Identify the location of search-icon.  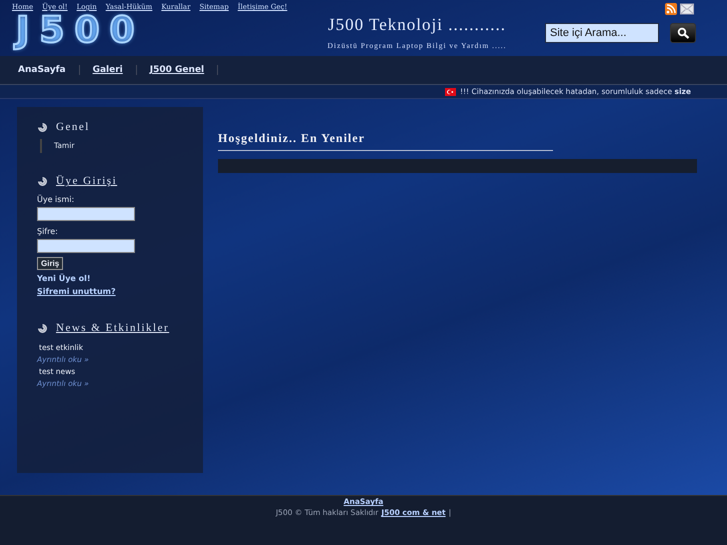
(683, 33).